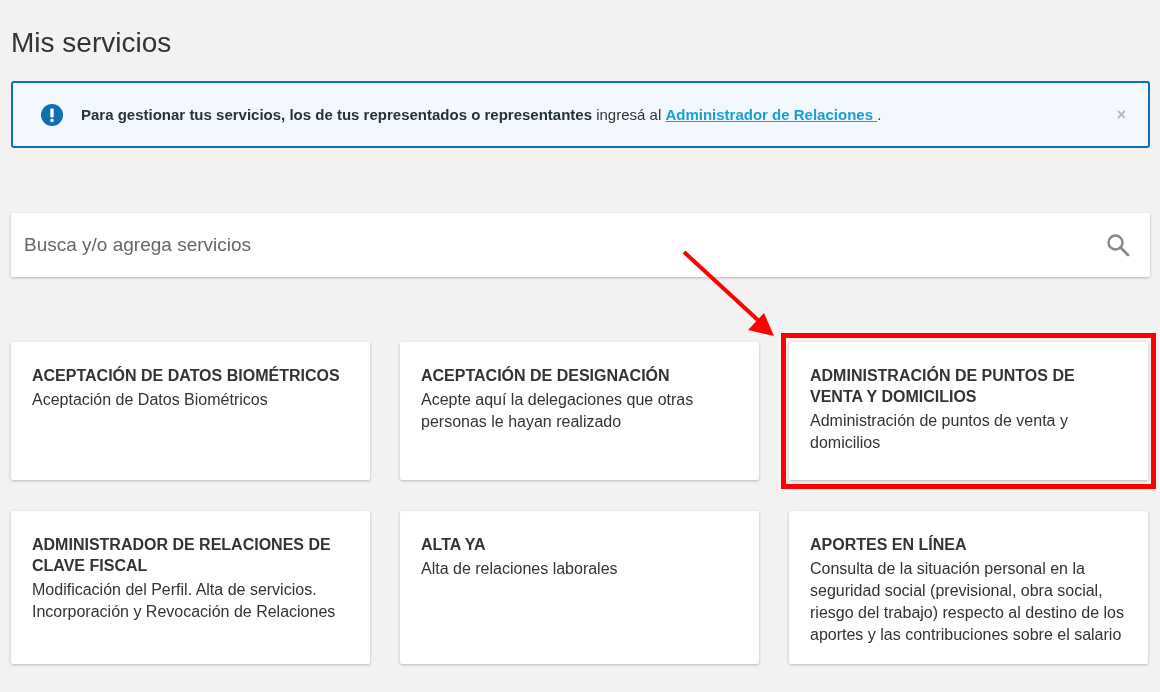  What do you see at coordinates (454, 545) in the screenshot?
I see `service-title: ALTA YA` at bounding box center [454, 545].